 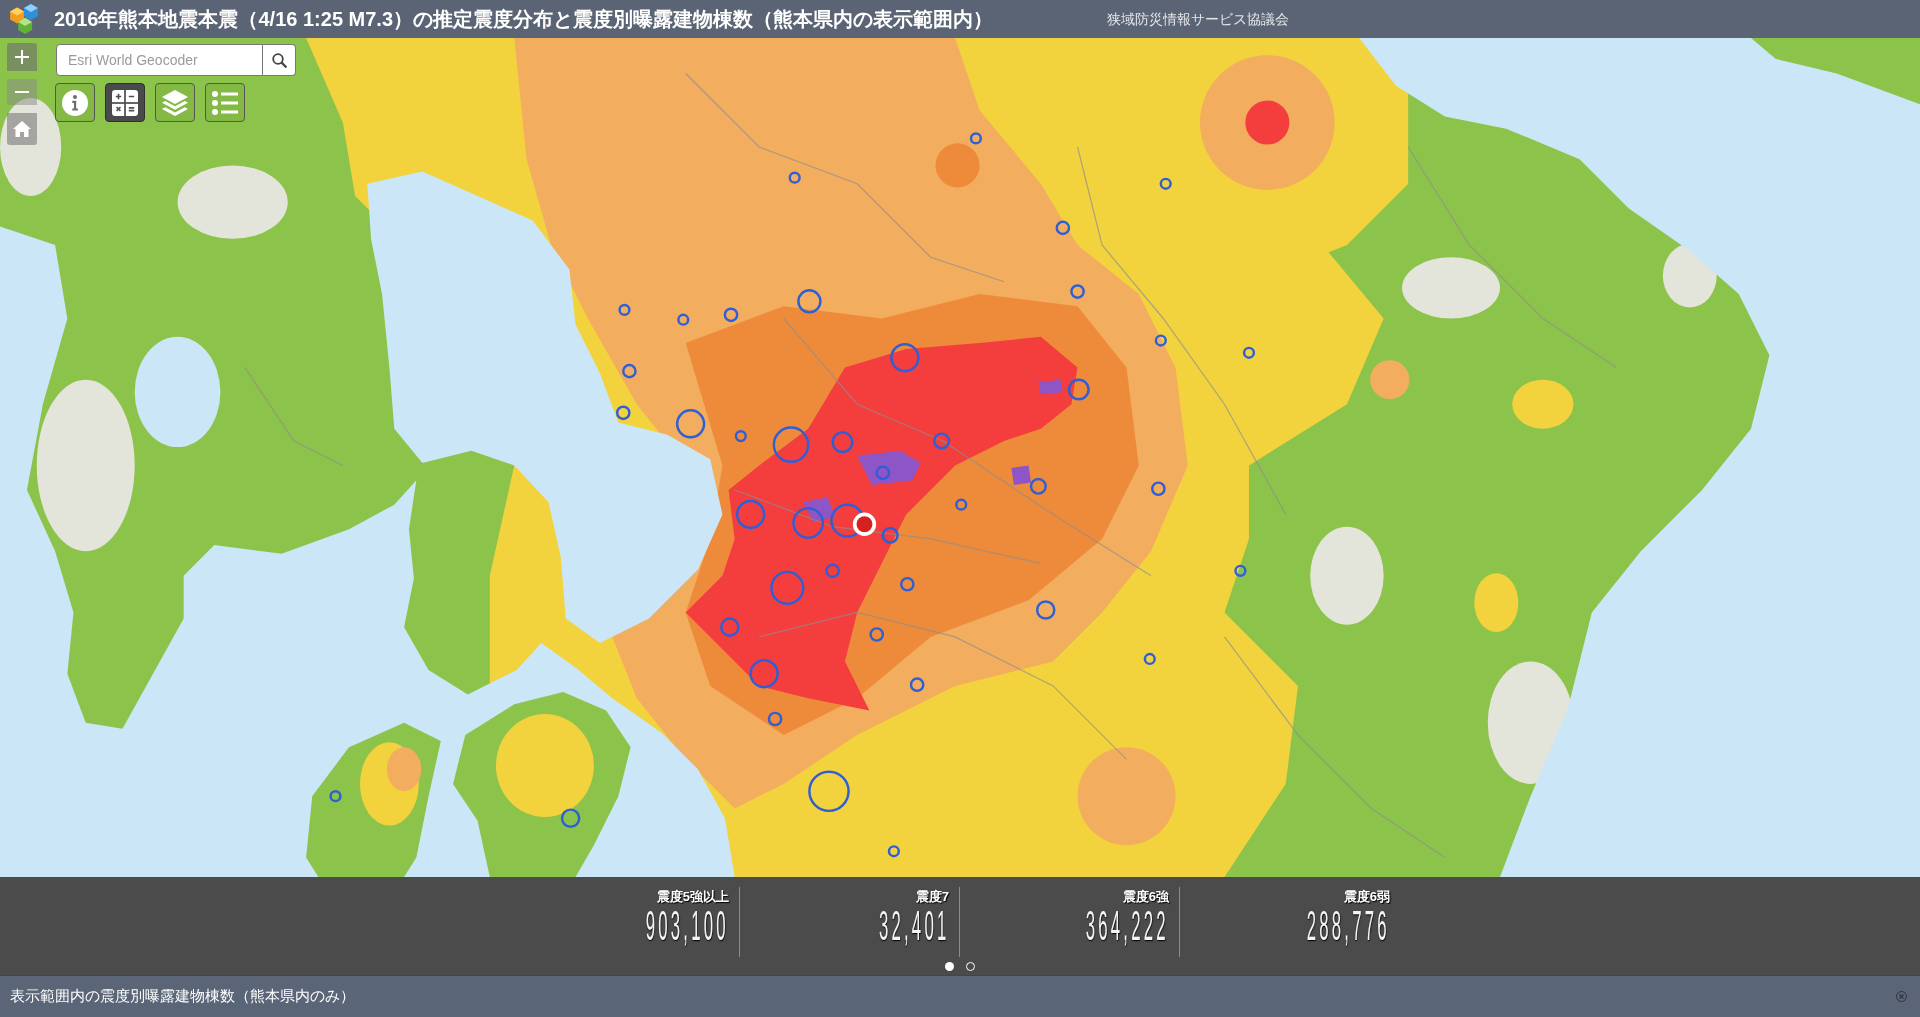 What do you see at coordinates (24, 19) in the screenshot?
I see `logo-icon` at bounding box center [24, 19].